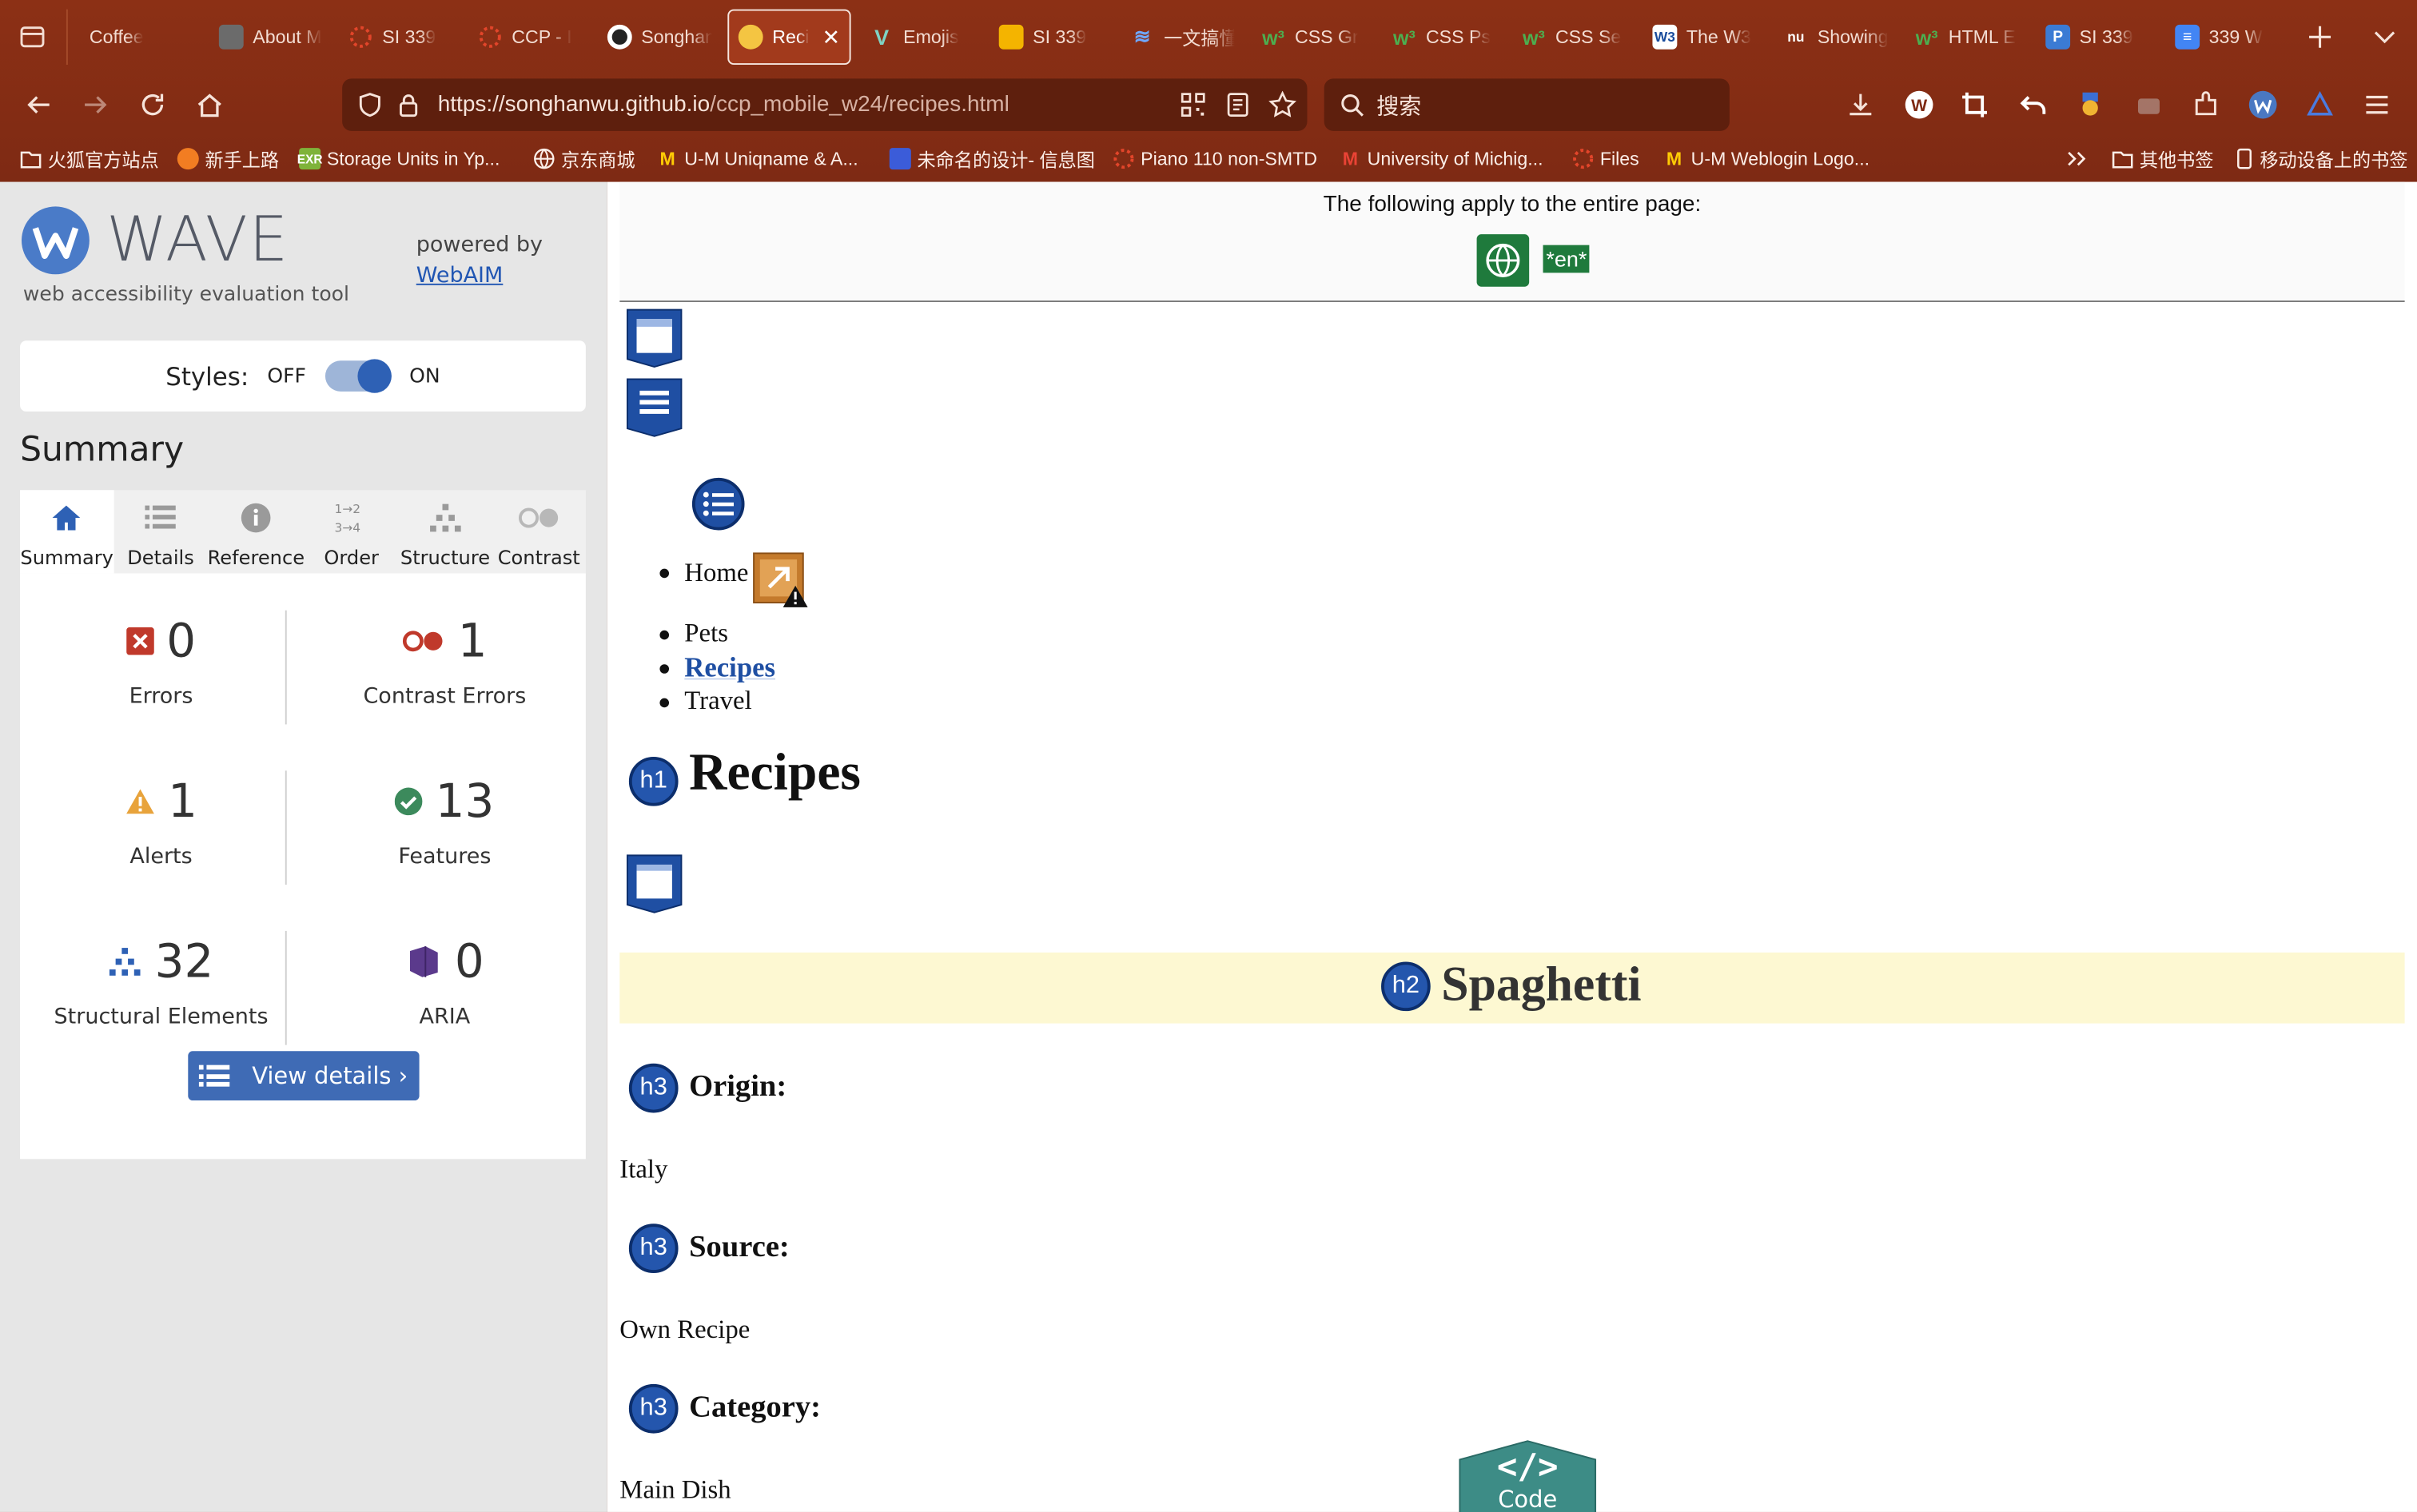 This screenshot has width=2417, height=1512. What do you see at coordinates (32, 36) in the screenshot?
I see `tab-list-icon` at bounding box center [32, 36].